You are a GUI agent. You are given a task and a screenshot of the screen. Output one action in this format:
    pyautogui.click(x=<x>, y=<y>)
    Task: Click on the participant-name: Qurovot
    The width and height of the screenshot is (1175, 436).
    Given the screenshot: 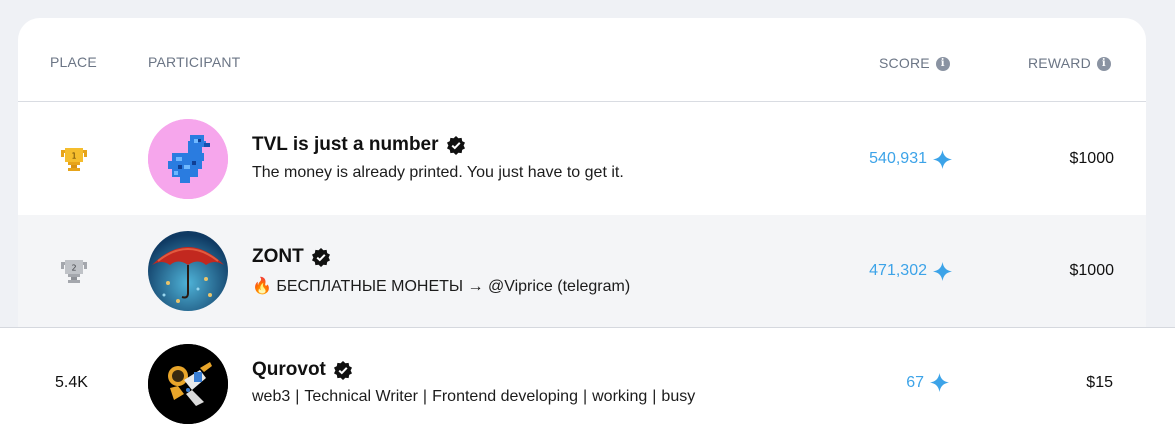 What is the action you would take?
    pyautogui.click(x=302, y=370)
    